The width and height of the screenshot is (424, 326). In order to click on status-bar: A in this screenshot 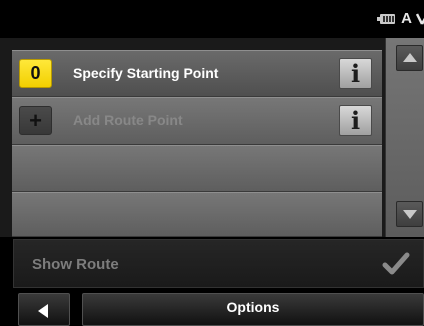, I will do `click(212, 19)`.